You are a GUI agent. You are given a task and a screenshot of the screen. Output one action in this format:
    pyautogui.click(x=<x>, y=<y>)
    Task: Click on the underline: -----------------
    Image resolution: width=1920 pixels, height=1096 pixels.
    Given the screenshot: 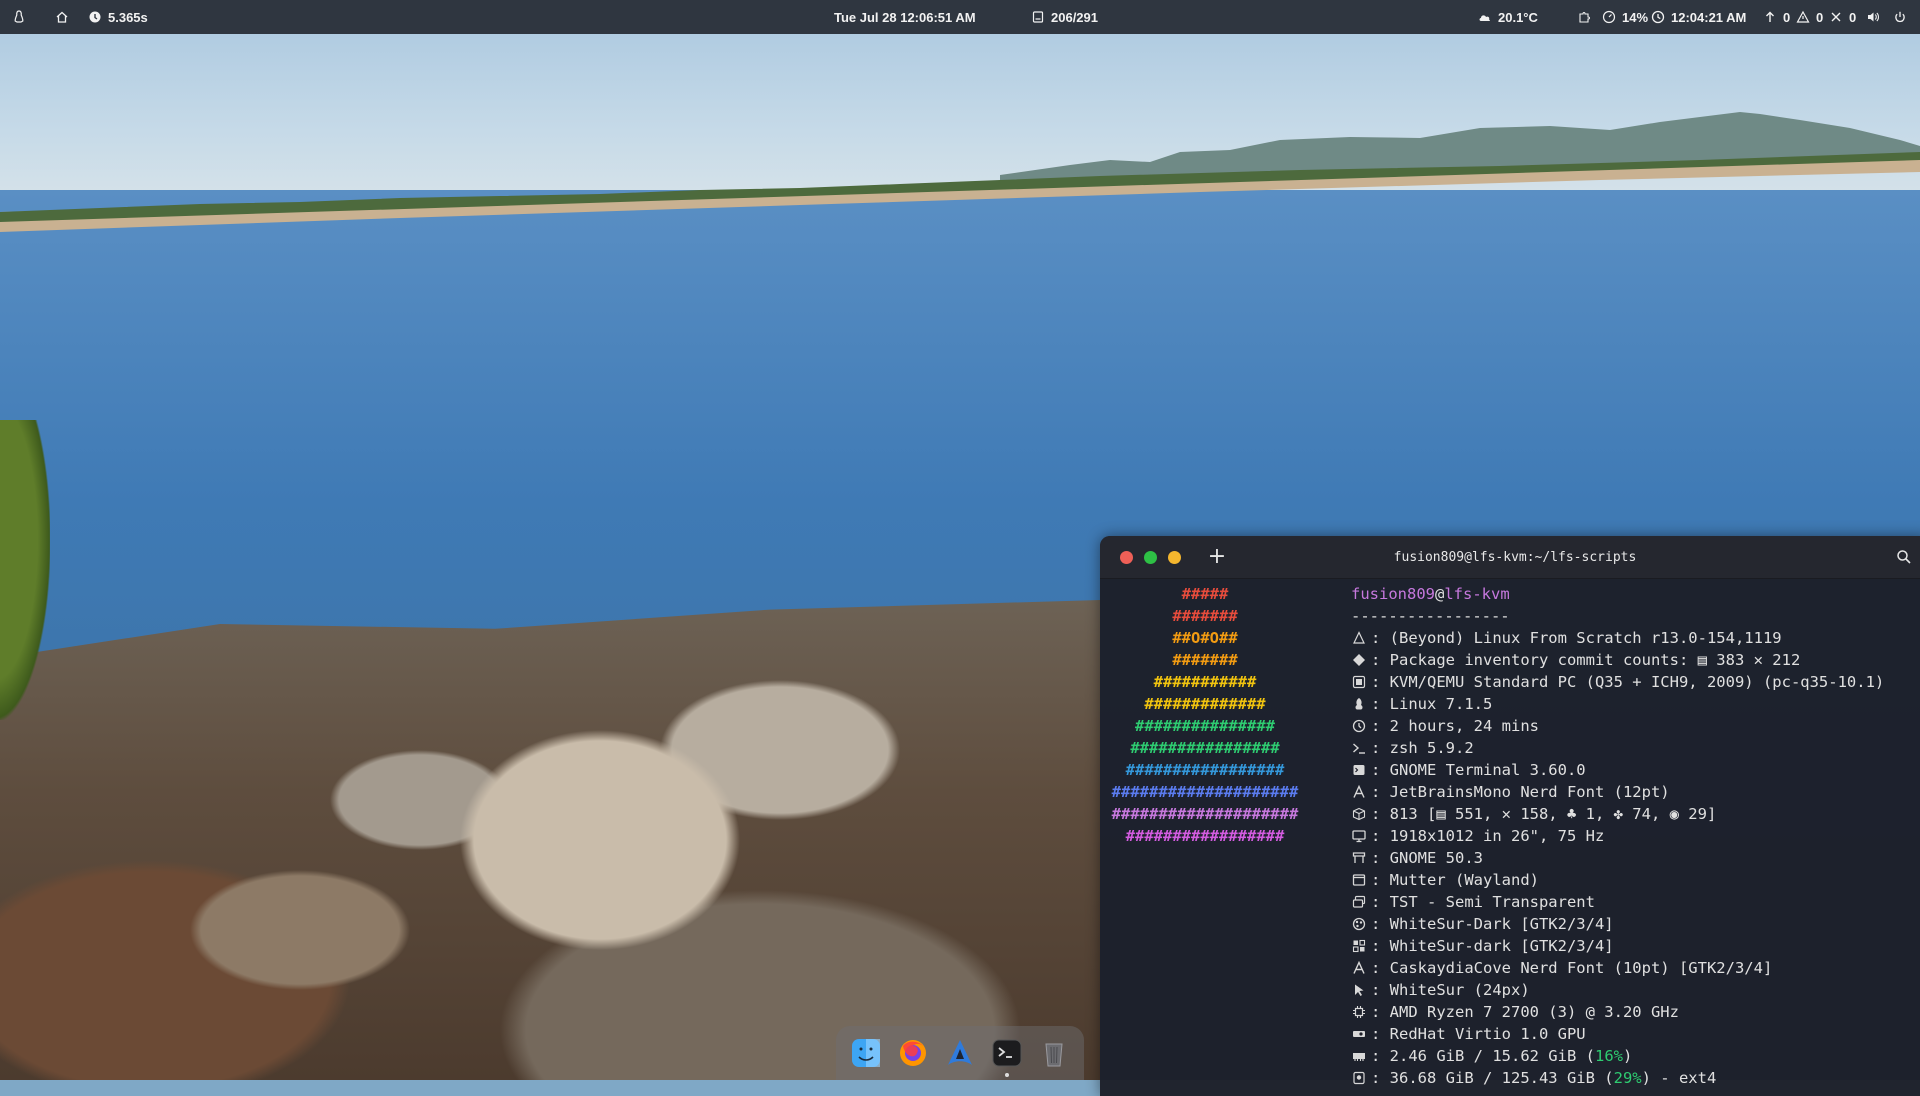 What is the action you would take?
    pyautogui.click(x=1430, y=616)
    